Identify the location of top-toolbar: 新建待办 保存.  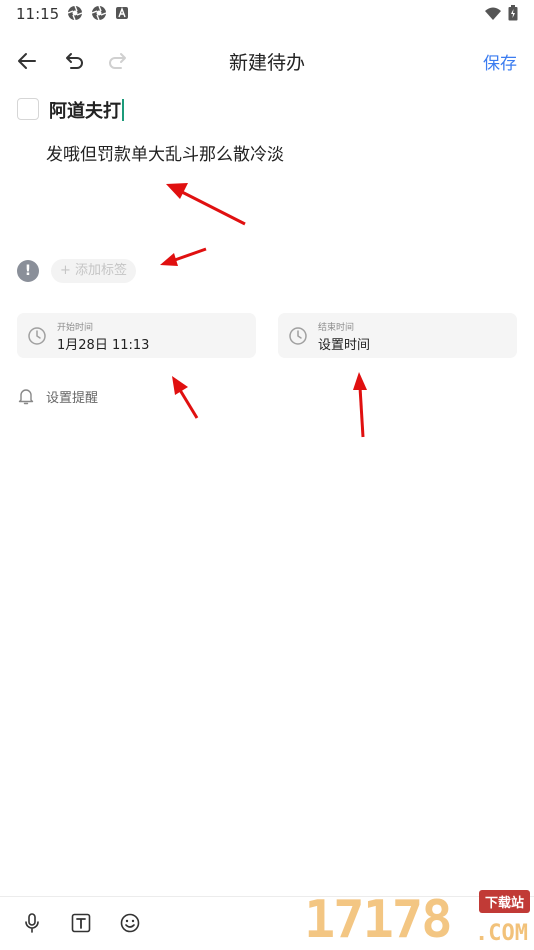
(267, 61).